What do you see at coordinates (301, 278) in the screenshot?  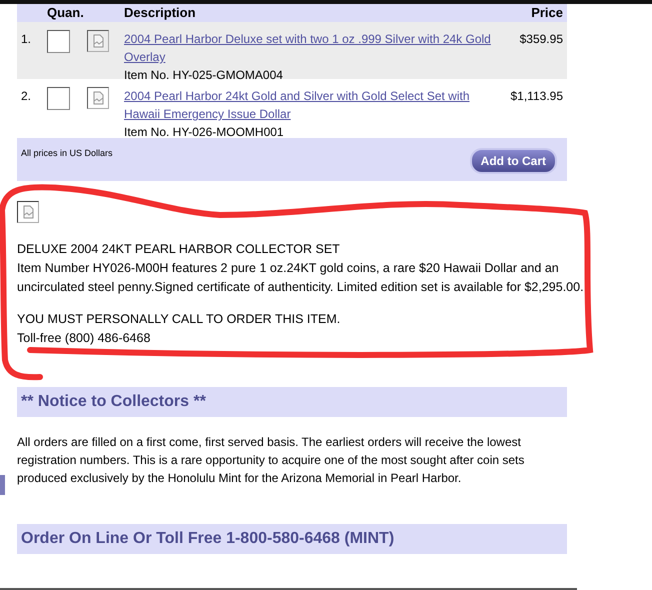 I see `feature-description: Item Number HY026-M00H features 2 pure 1 oz.24KT gold coins, a rare $20 Hawaii Dollar and an uncirculated steel penny.Signed certificate of authenticity. Limited edition set is available for $2,295.00.` at bounding box center [301, 278].